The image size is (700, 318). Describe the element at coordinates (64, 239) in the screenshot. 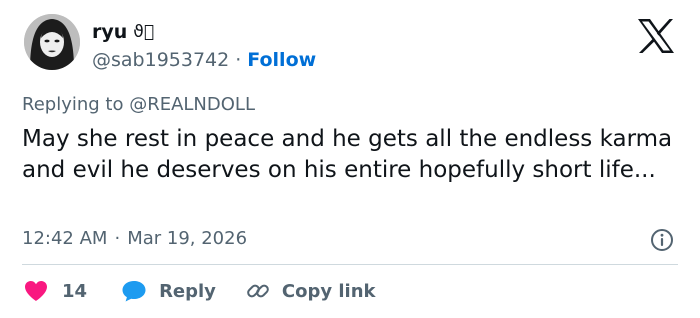

I see `tweet-time: 12:42 AM` at that location.